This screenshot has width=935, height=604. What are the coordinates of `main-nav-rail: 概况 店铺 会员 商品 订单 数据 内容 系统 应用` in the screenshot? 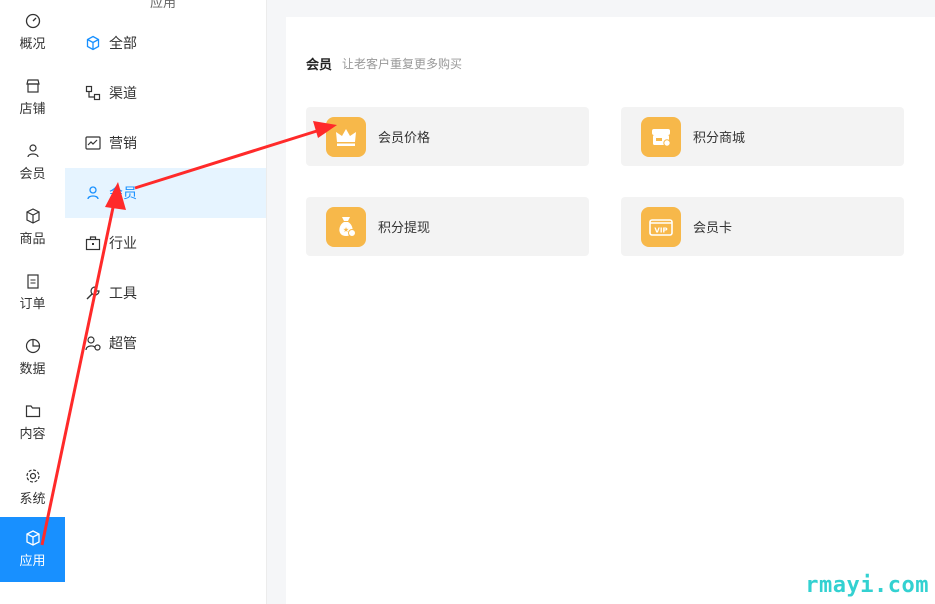 It's located at (33, 302).